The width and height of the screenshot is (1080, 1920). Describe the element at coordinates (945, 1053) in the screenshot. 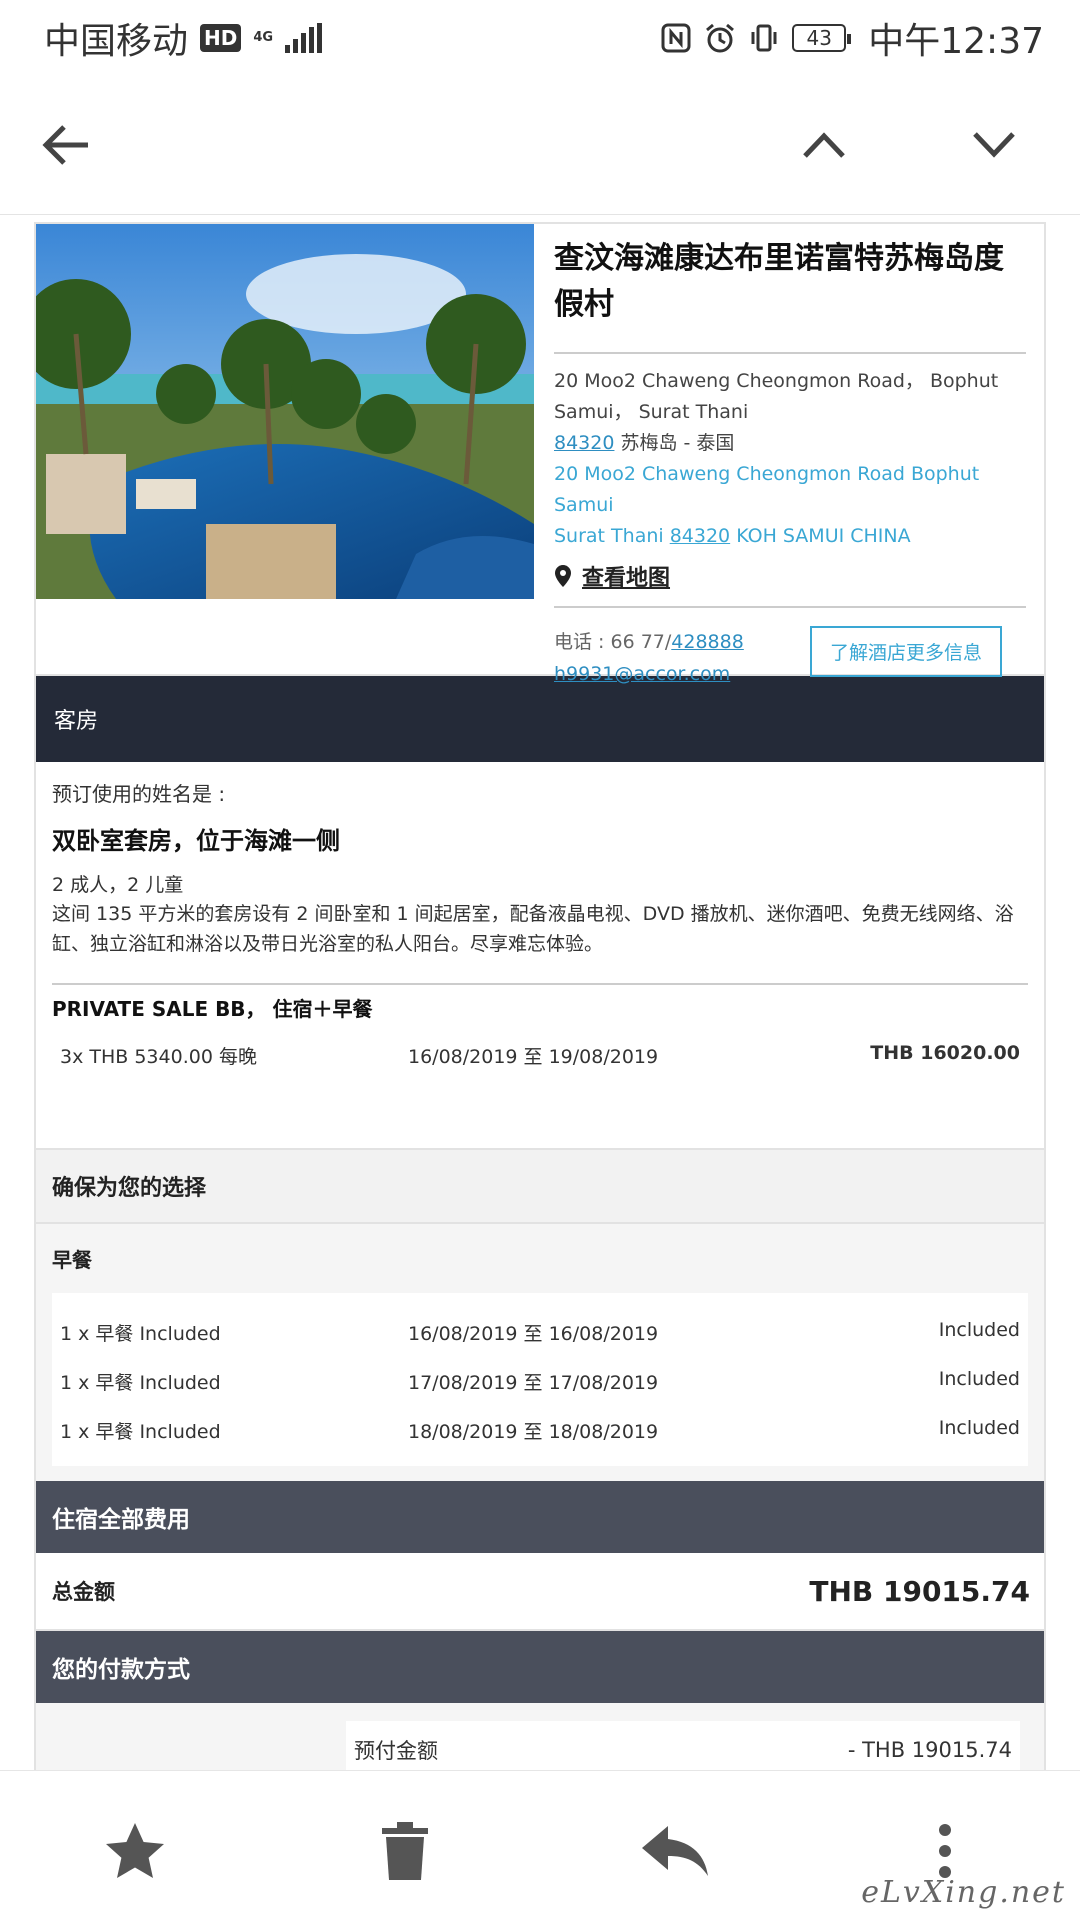

I see `rate-amount: THB 16020.00` at that location.